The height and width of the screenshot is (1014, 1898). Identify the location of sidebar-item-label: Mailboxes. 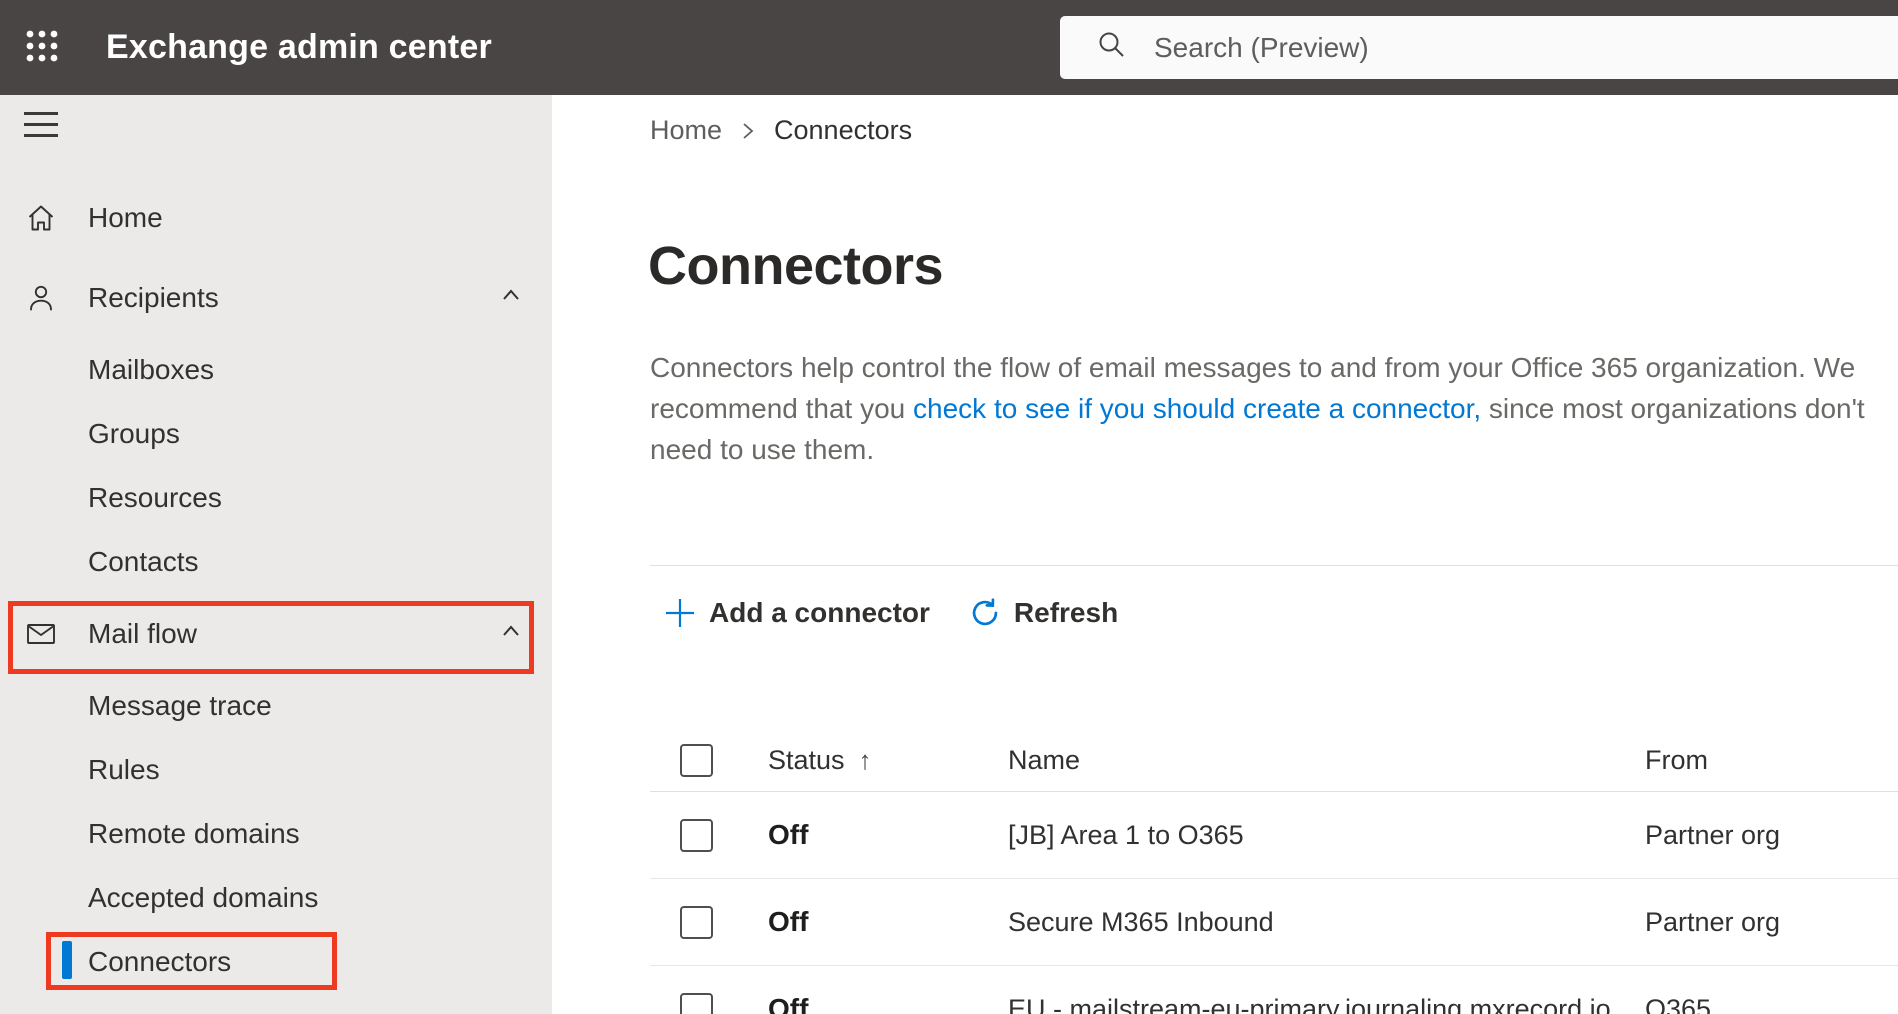
(151, 369).